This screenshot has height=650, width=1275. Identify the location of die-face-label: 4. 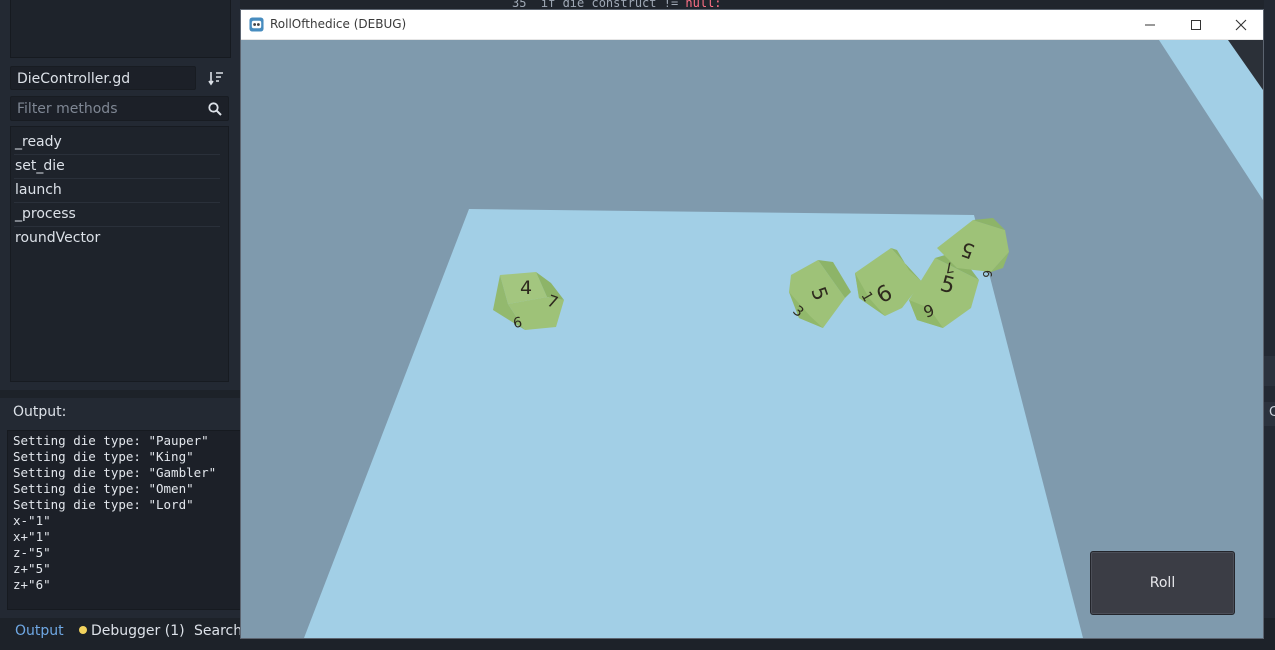
(526, 288).